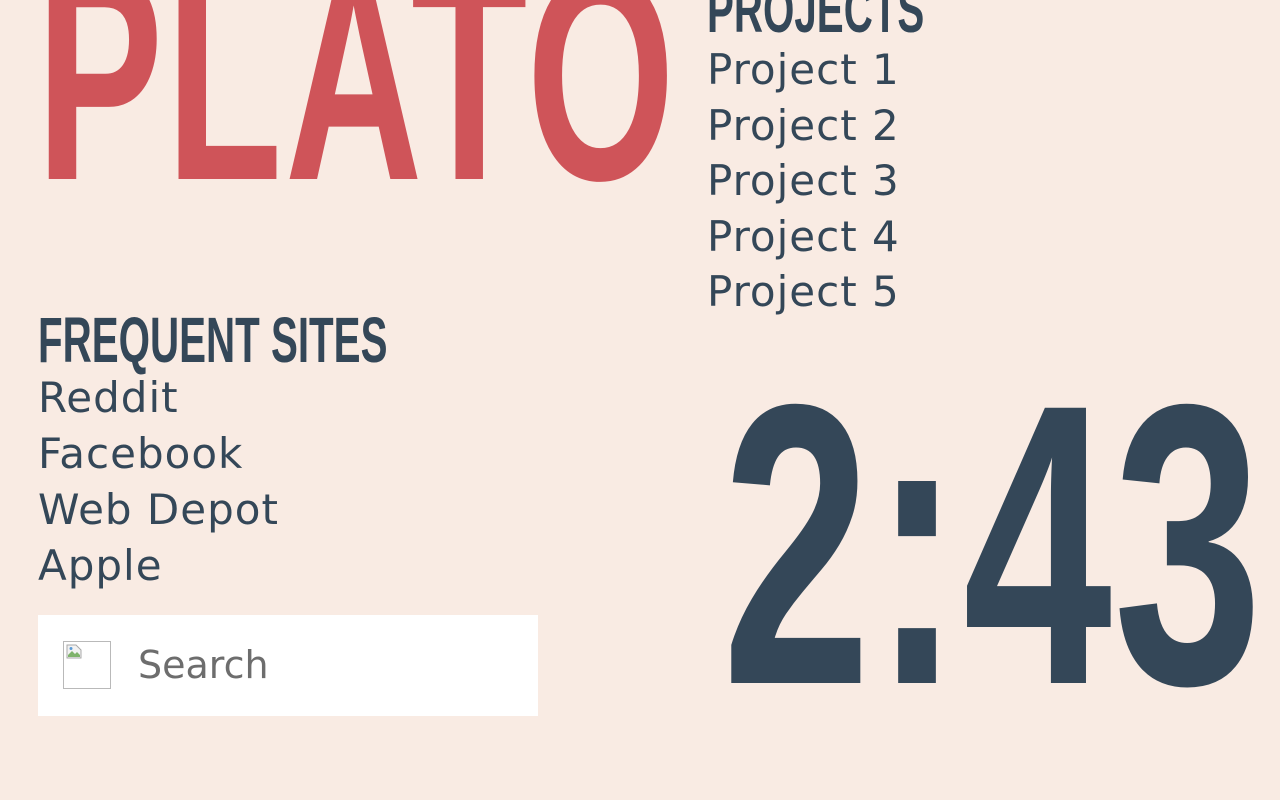 The image size is (1280, 800). I want to click on project-link: Project 1, so click(803, 69).